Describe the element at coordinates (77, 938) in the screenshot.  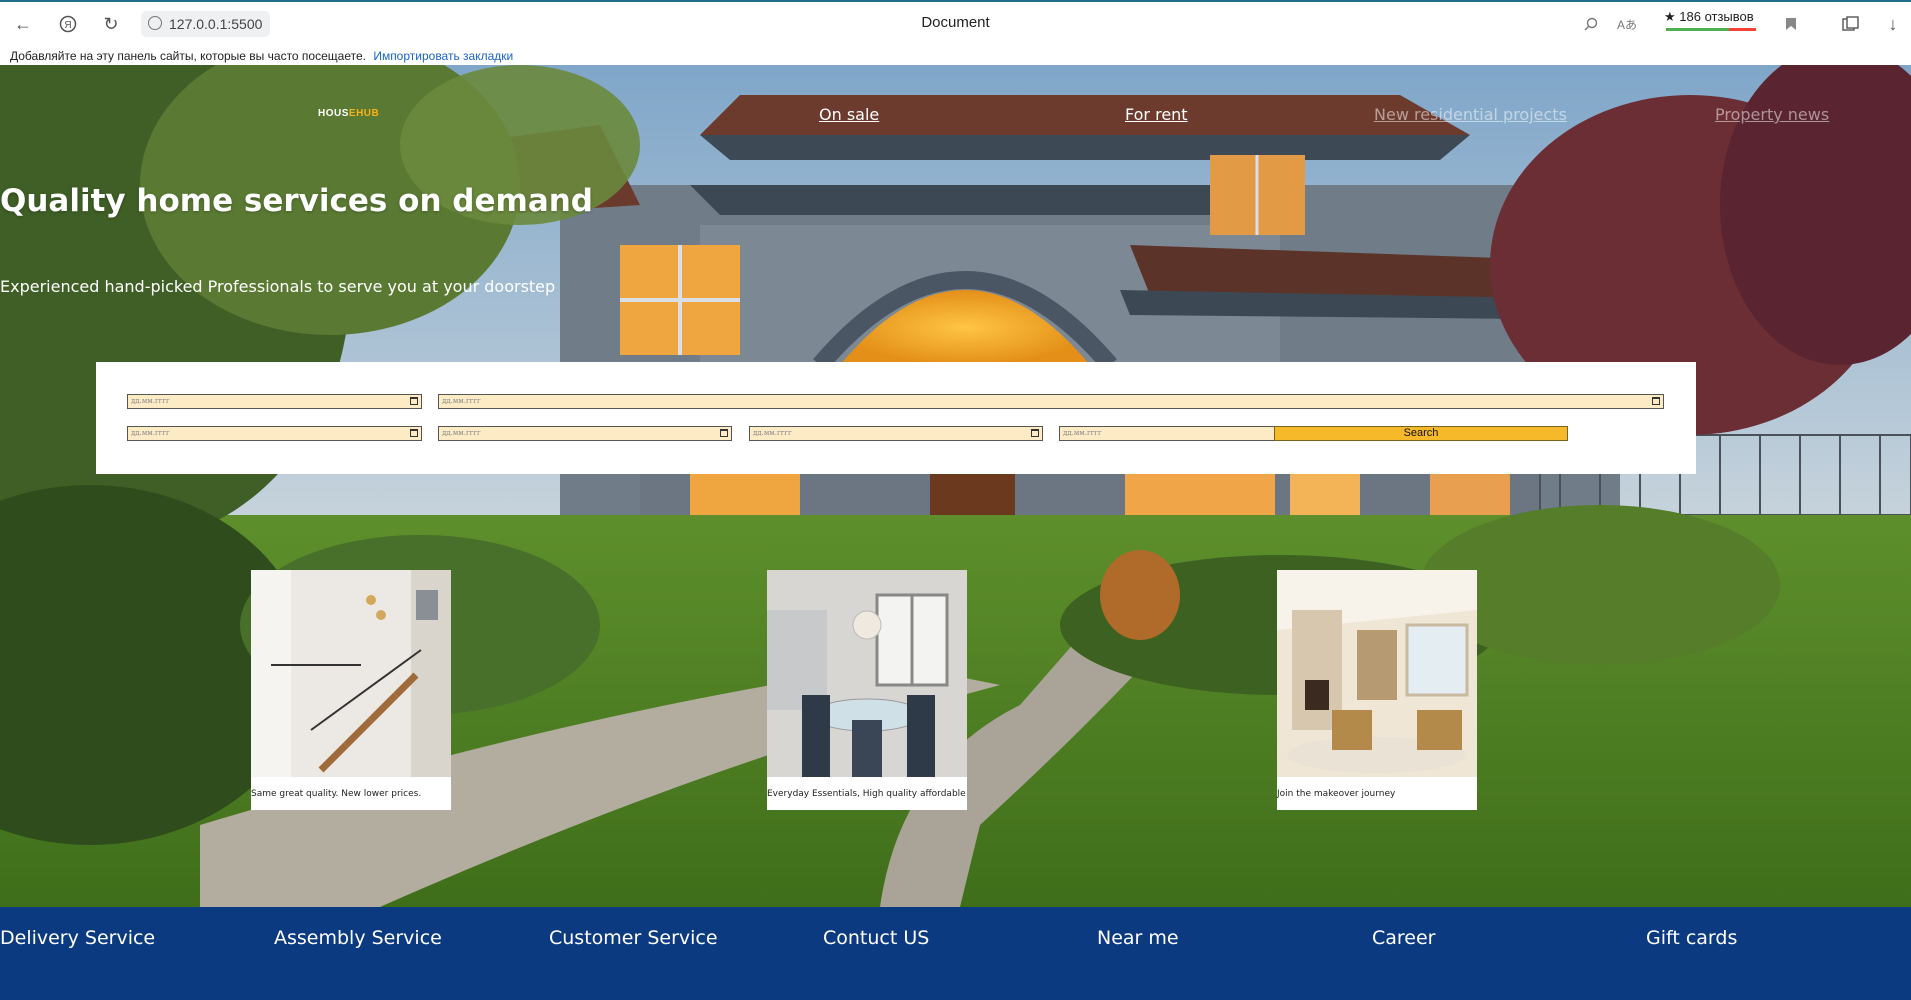
I see `footer-link-delivery-service: Delivery Service` at that location.